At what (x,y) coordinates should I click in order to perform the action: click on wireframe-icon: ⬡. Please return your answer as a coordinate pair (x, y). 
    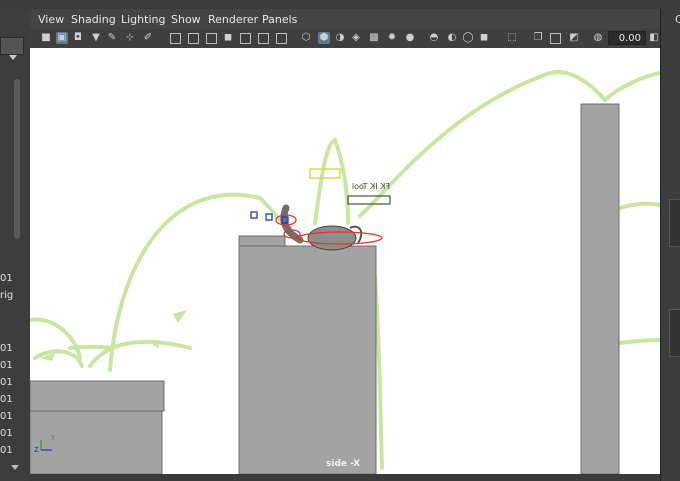
    Looking at the image, I should click on (306, 38).